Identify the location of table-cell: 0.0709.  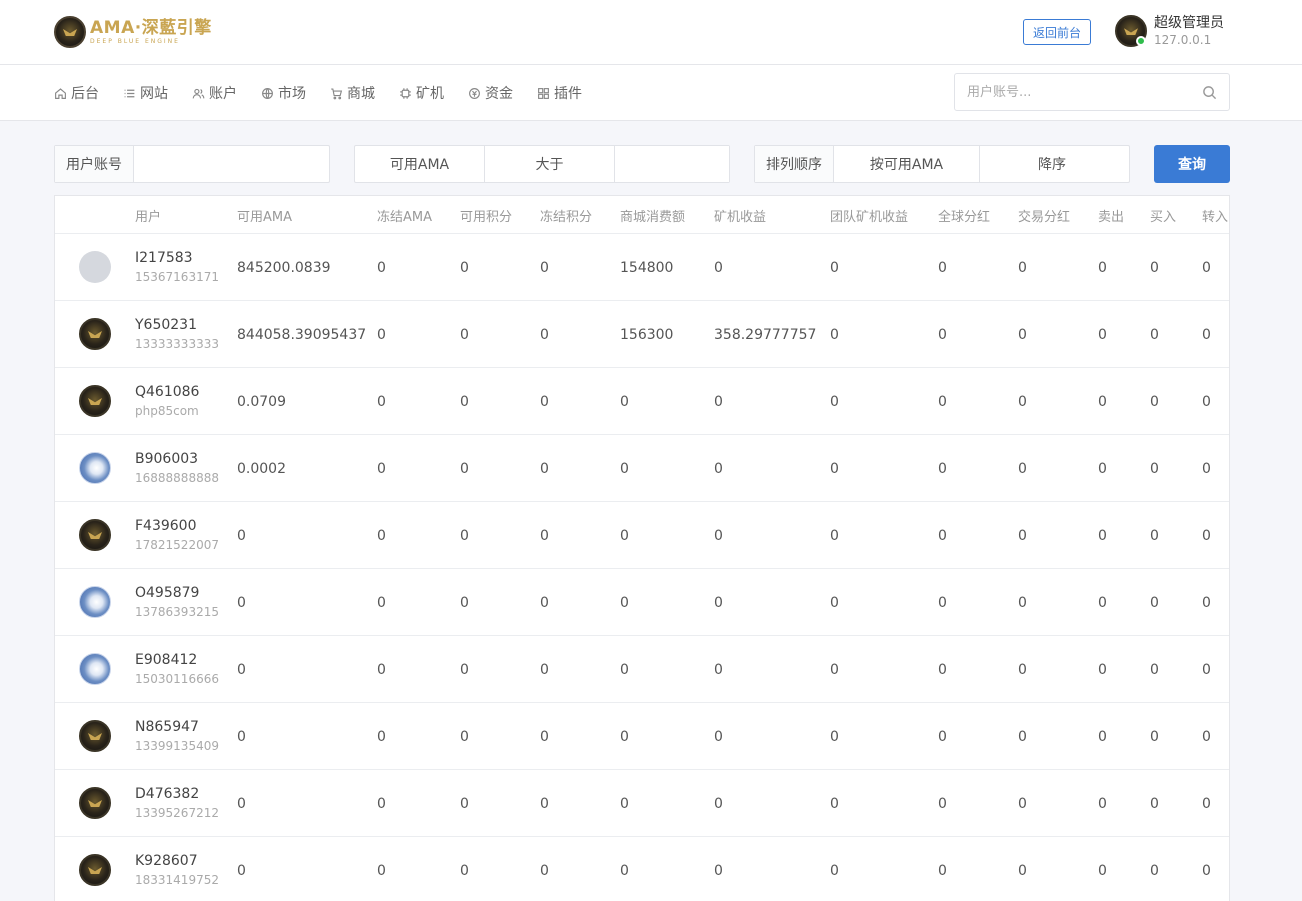
(261, 401).